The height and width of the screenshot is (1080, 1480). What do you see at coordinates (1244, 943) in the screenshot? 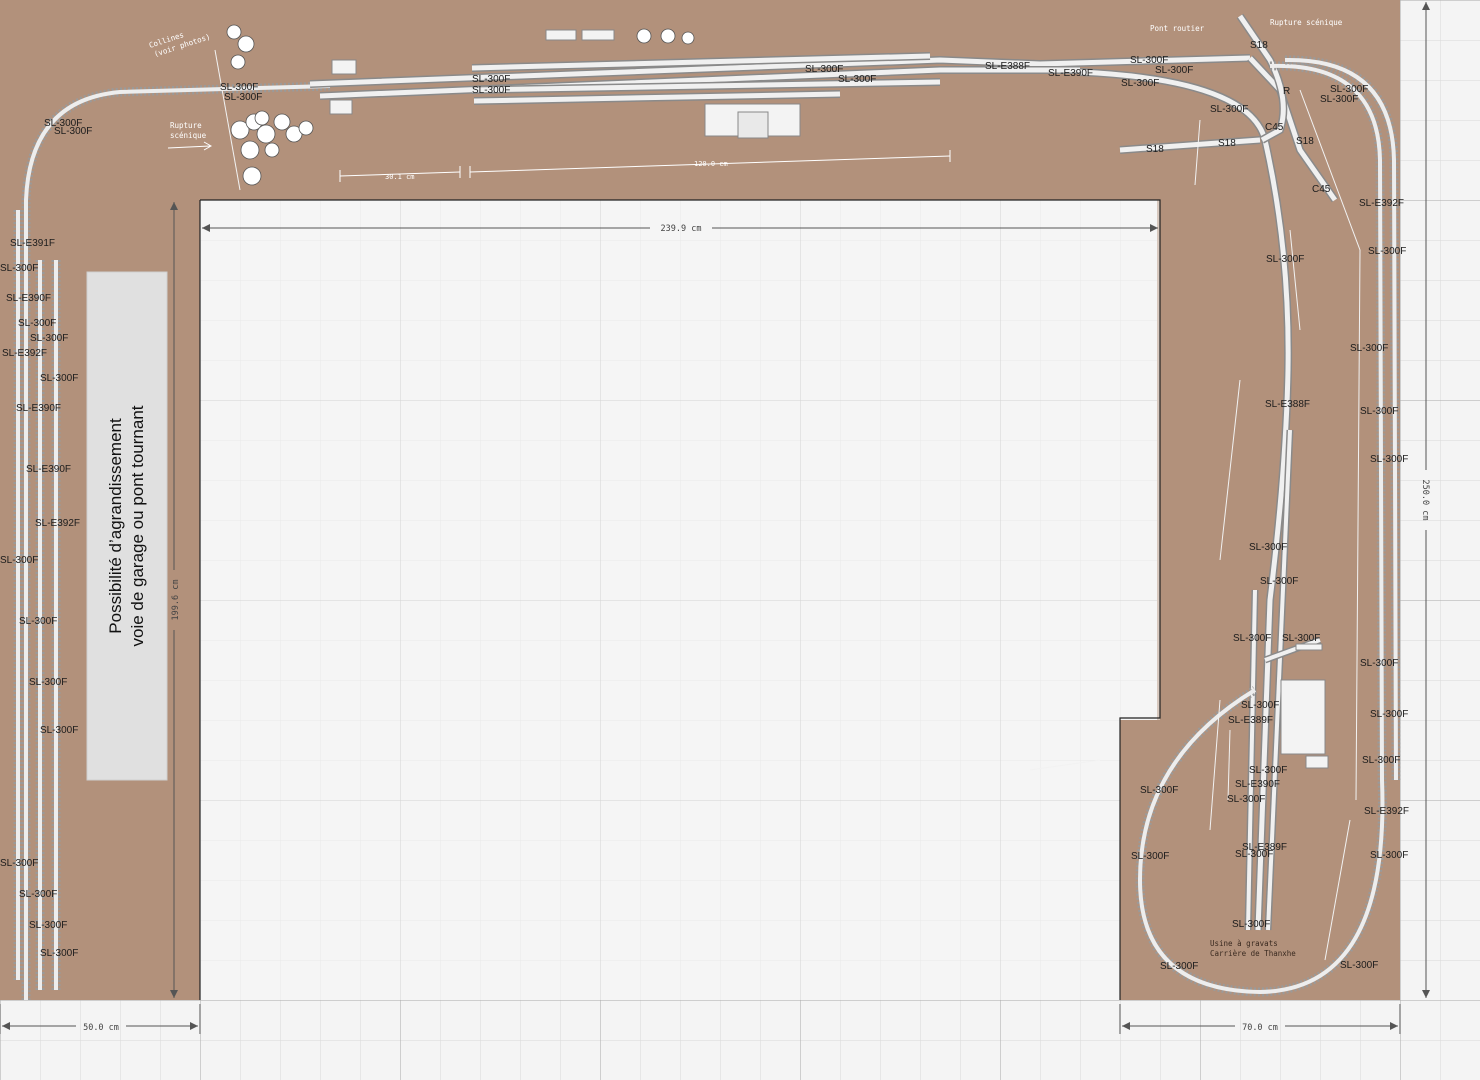
I see `note-usine: Usine à gravats` at bounding box center [1244, 943].